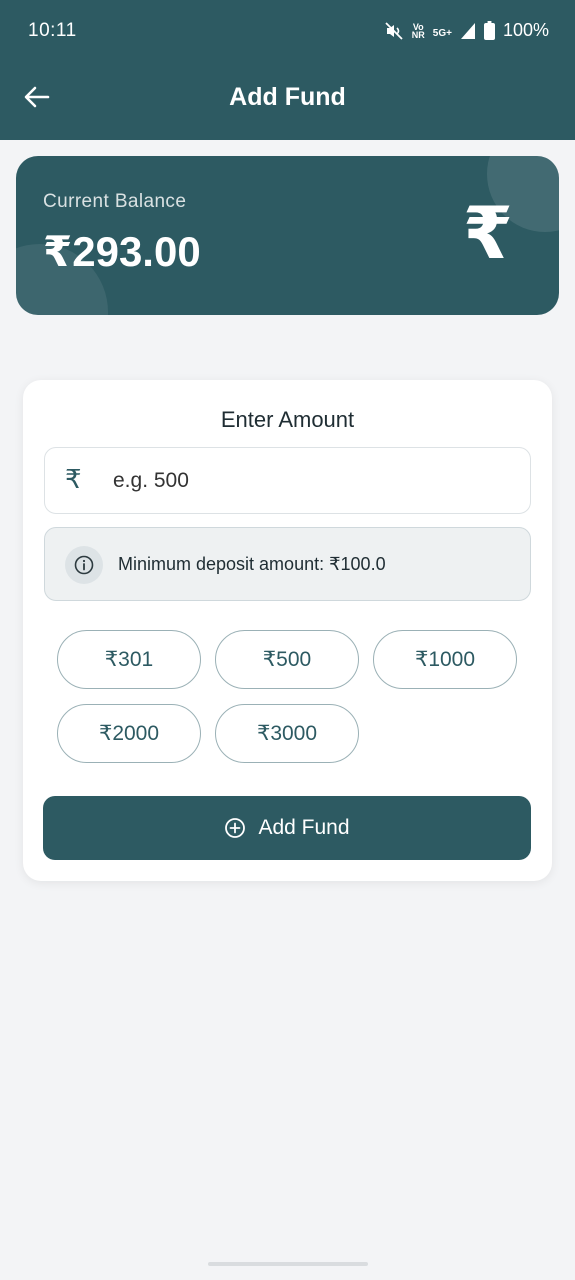 This screenshot has height=1280, width=575. What do you see at coordinates (287, 97) in the screenshot?
I see `page-title: Add Fund` at bounding box center [287, 97].